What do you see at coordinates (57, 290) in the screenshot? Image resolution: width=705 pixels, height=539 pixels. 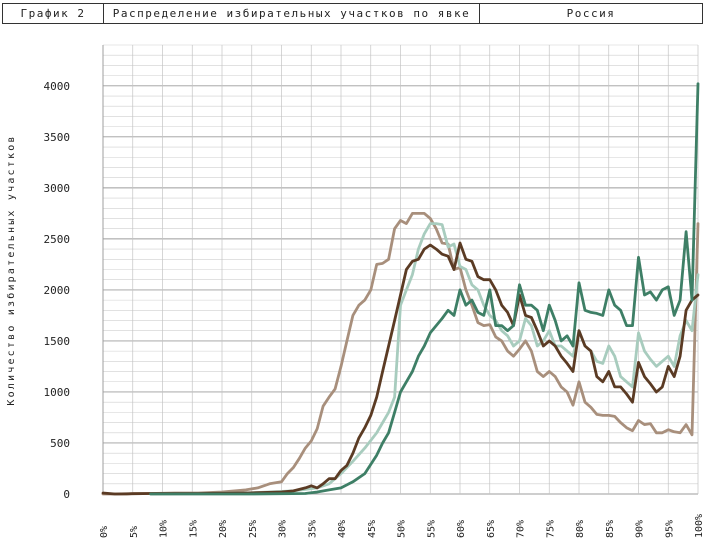 I see `y-tick-label: 2000` at bounding box center [57, 290].